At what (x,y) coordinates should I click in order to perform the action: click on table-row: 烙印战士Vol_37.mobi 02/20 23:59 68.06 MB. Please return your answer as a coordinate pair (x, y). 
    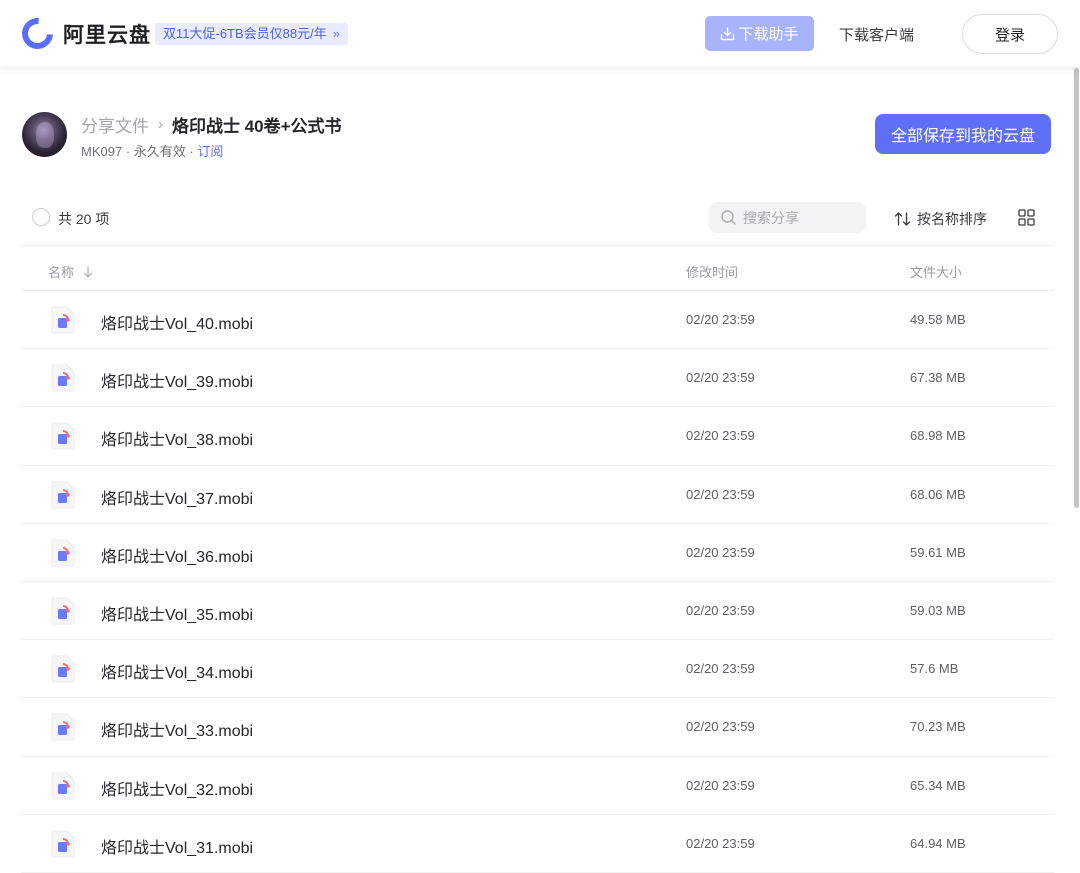
    Looking at the image, I should click on (537, 495).